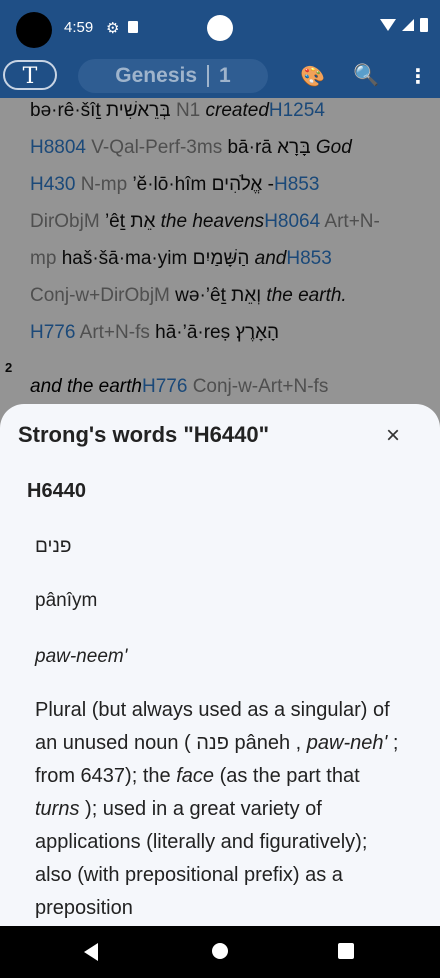 The height and width of the screenshot is (978, 440). Describe the element at coordinates (346, 951) in the screenshot. I see `recents-icon` at that location.